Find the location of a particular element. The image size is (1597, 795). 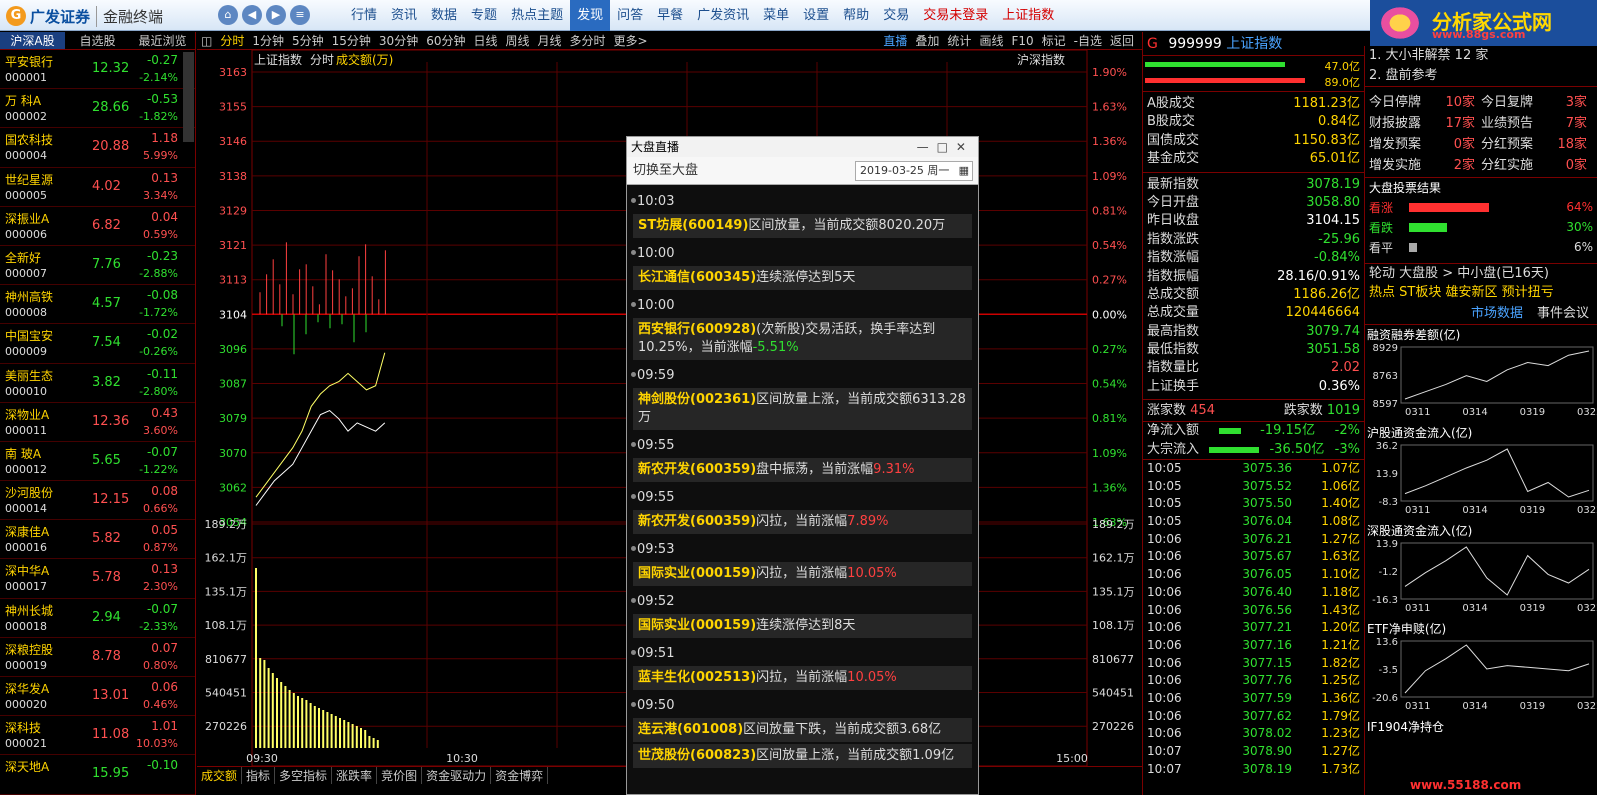

event-card: 长江通信(600345)连续涨停达到5天 is located at coordinates (802, 278).